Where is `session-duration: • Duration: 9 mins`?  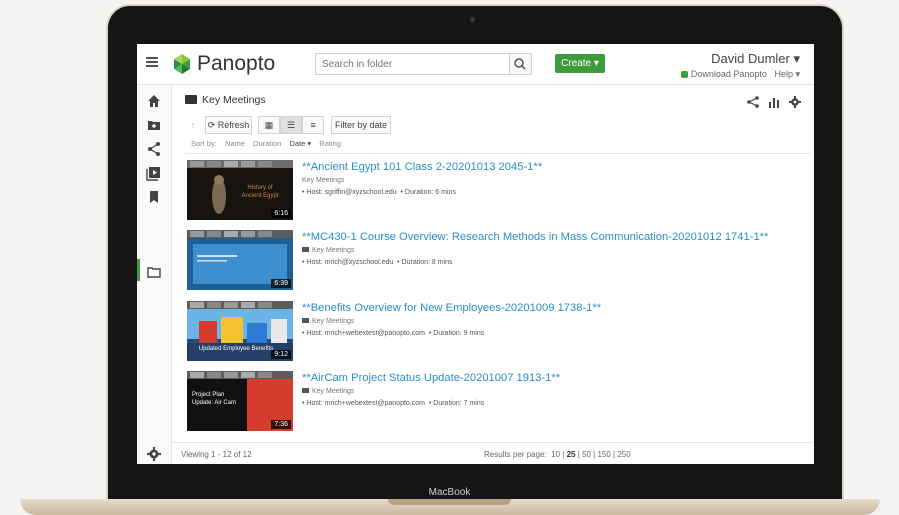 session-duration: • Duration: 9 mins is located at coordinates (456, 333).